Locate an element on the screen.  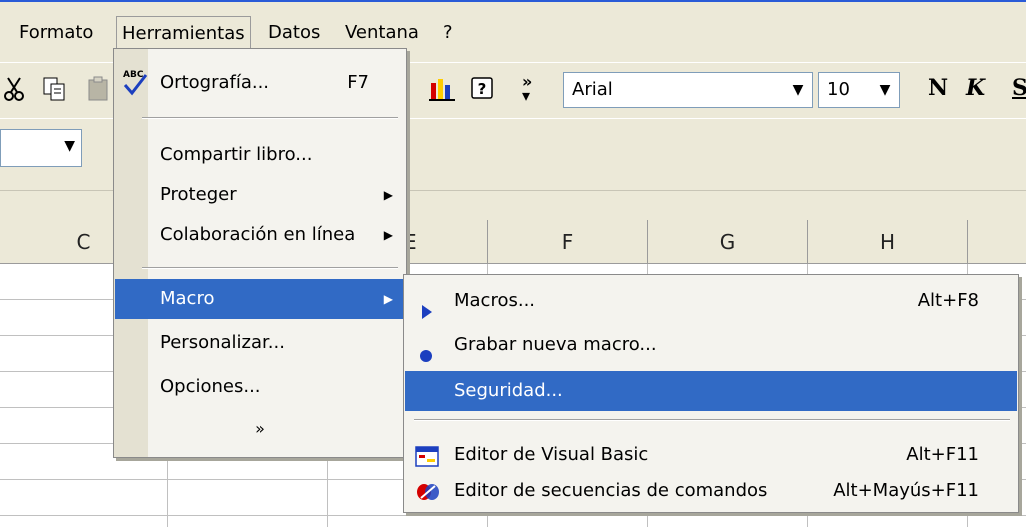
script-editor-icon is located at coordinates (428, 491).